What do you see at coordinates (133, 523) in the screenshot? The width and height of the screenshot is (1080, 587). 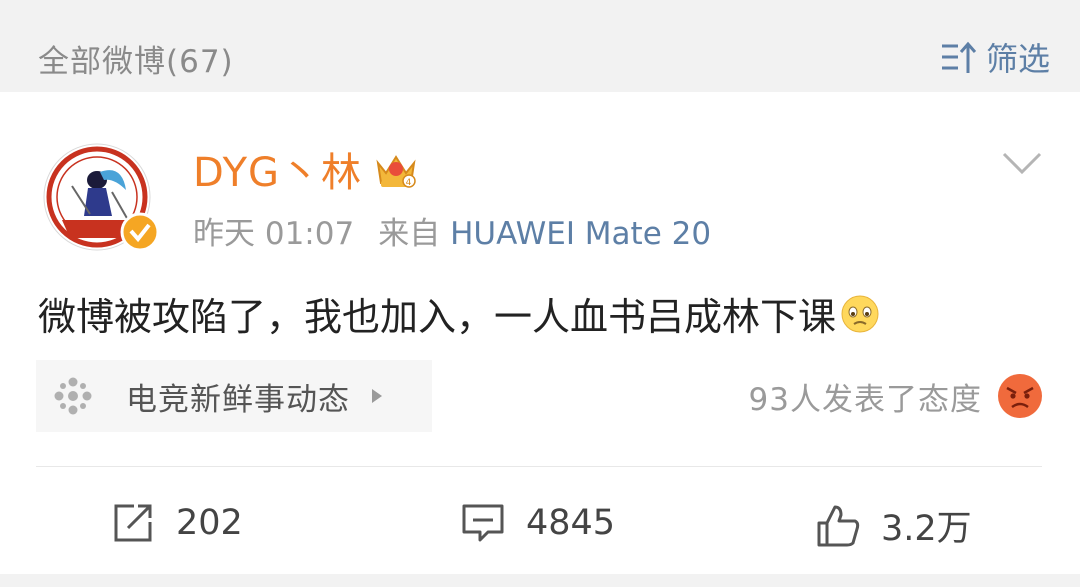 I see `share-icon` at bounding box center [133, 523].